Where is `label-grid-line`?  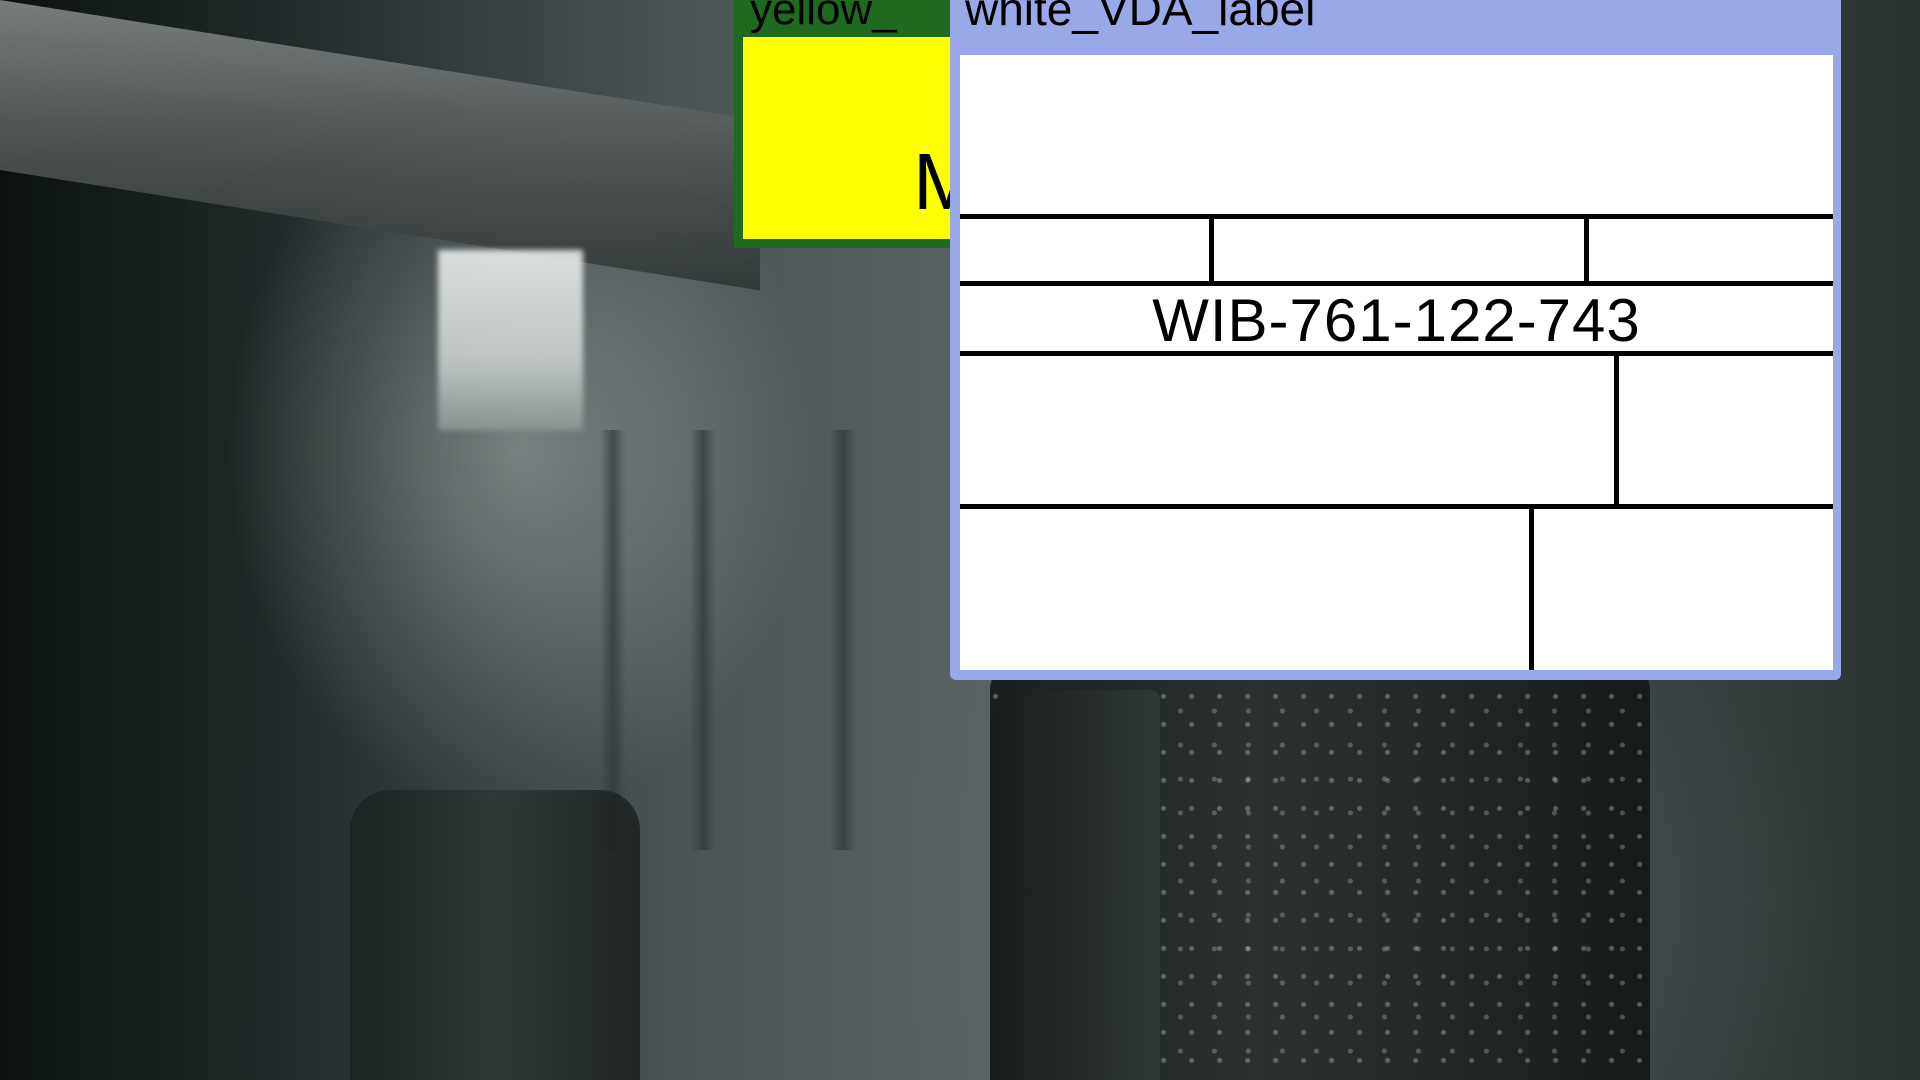 label-grid-line is located at coordinates (1396, 283).